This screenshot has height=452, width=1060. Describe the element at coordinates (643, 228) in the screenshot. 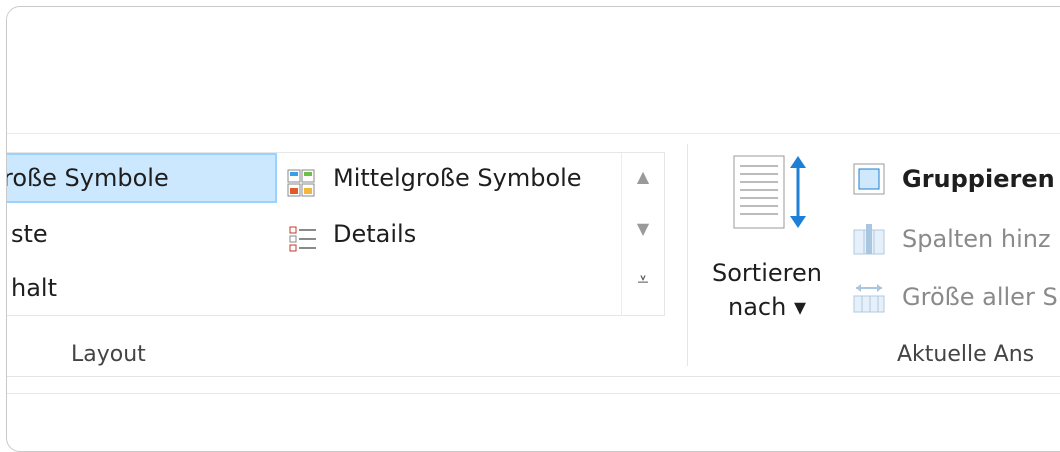

I see `scroll-down-icon: ▼` at that location.